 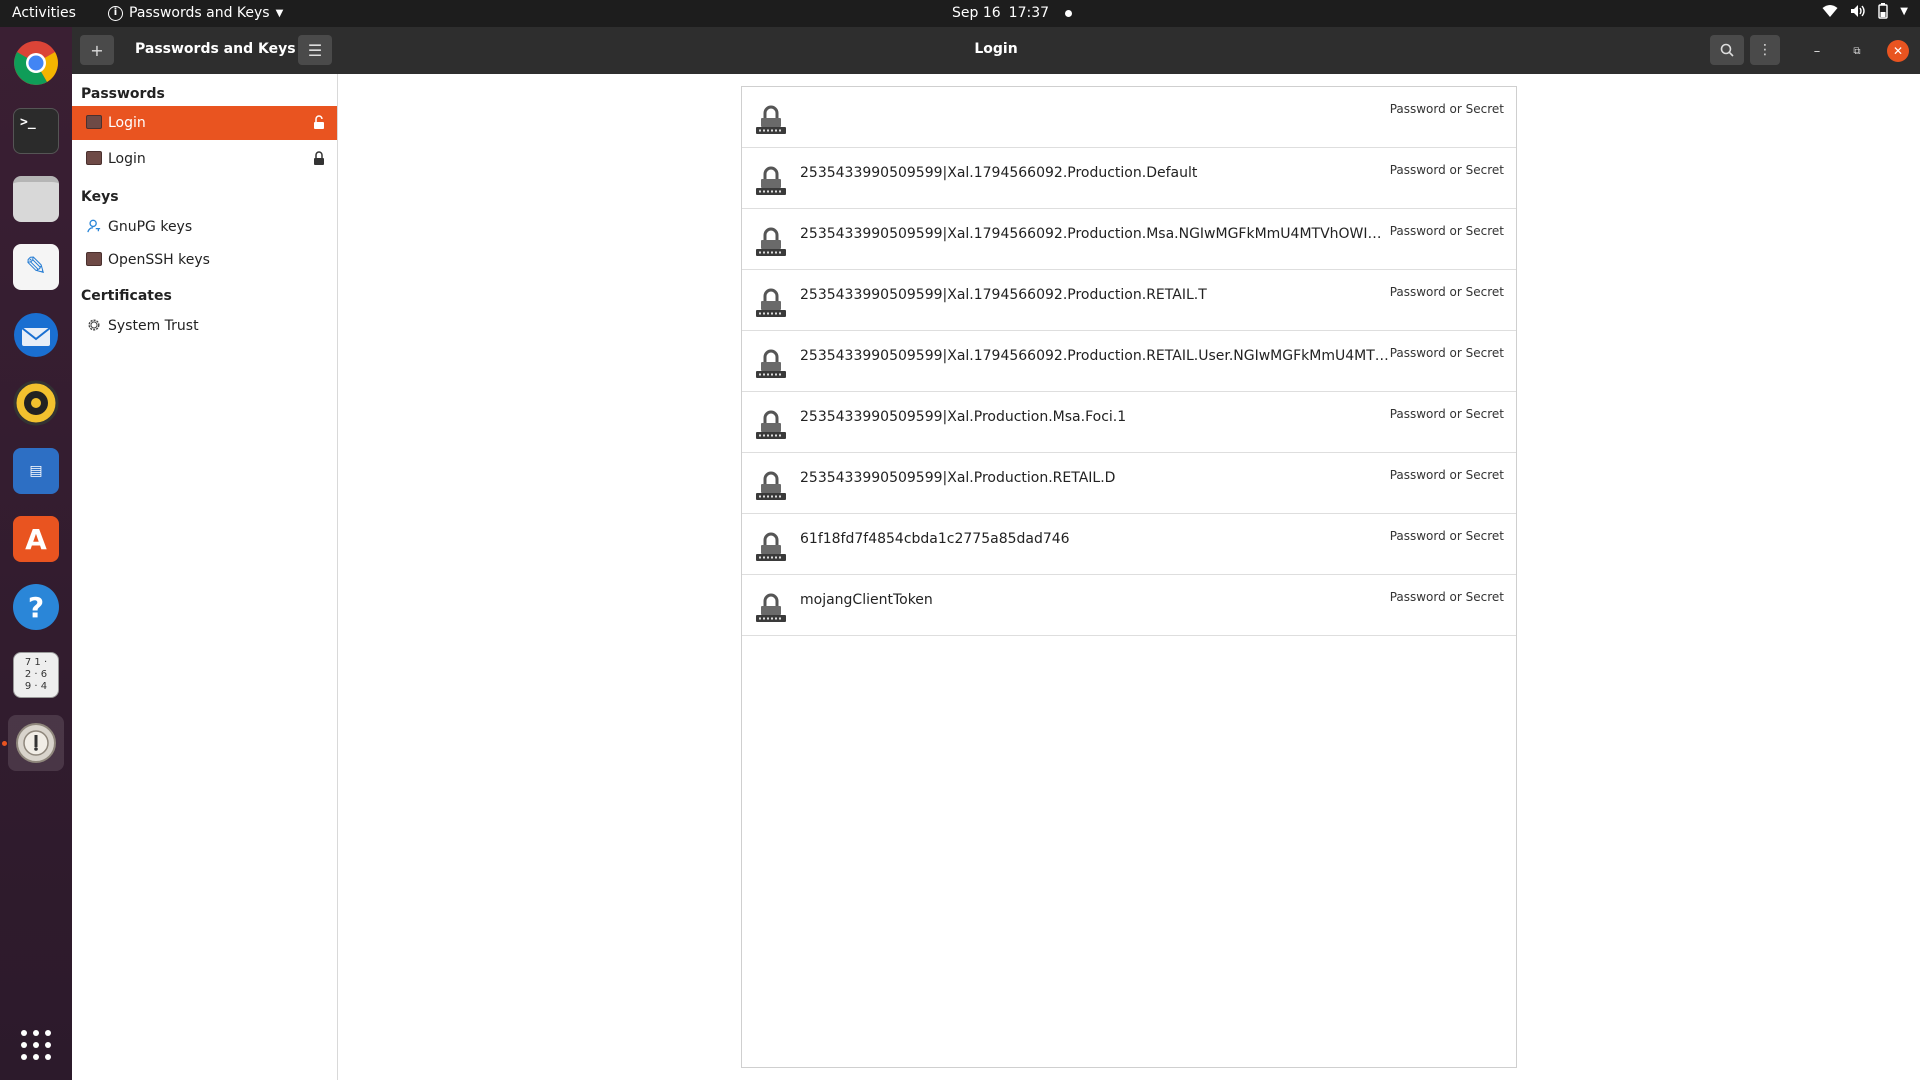 I want to click on hamburger-icon: ☰, so click(x=315, y=50).